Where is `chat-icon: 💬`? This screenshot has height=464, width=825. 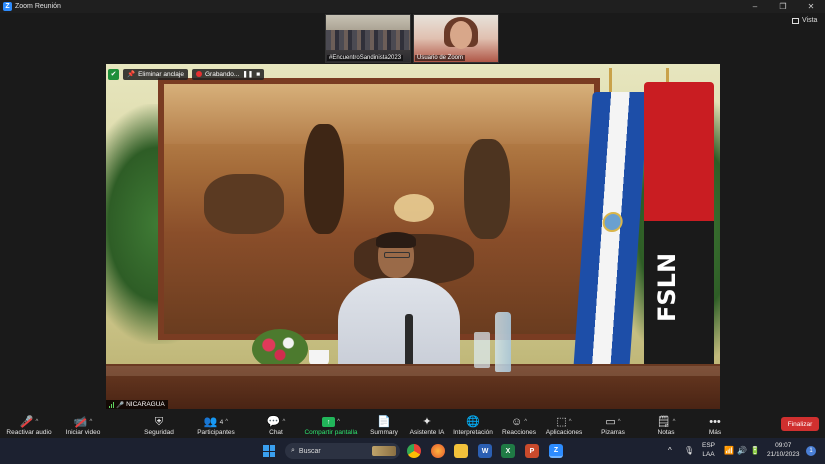
chat-icon: 💬 is located at coordinates (273, 421).